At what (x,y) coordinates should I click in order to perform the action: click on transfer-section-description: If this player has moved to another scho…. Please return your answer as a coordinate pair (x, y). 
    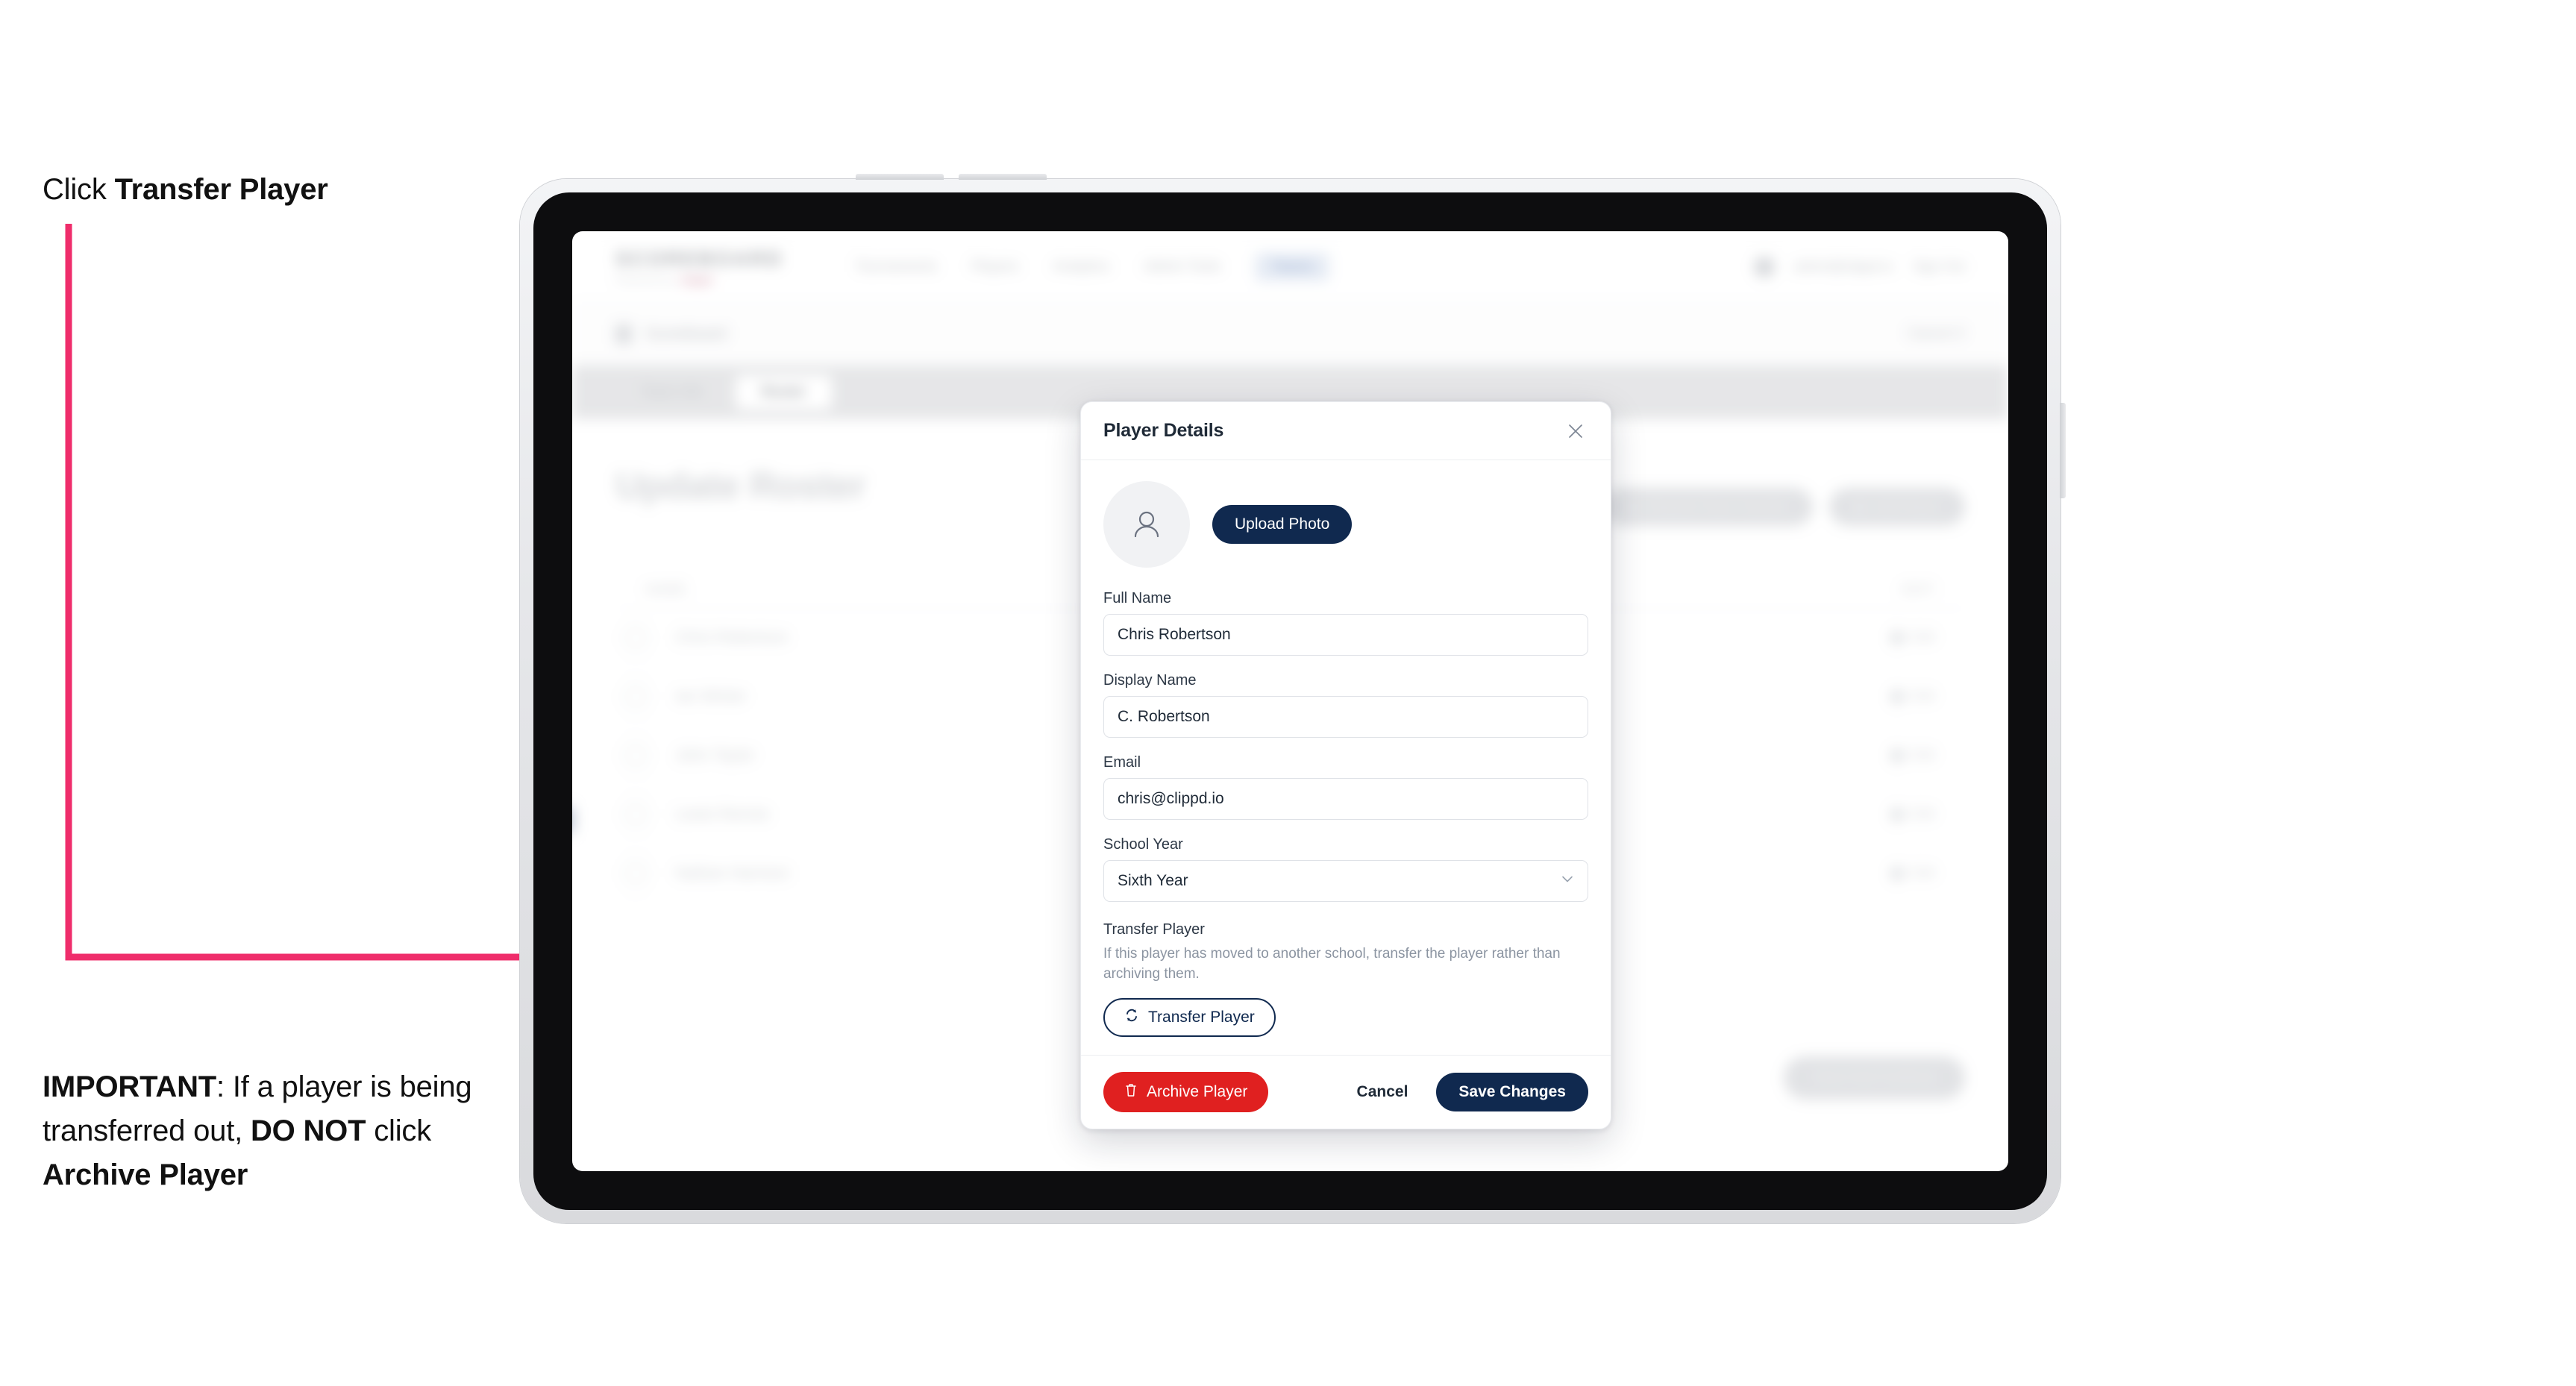
    Looking at the image, I should click on (1332, 964).